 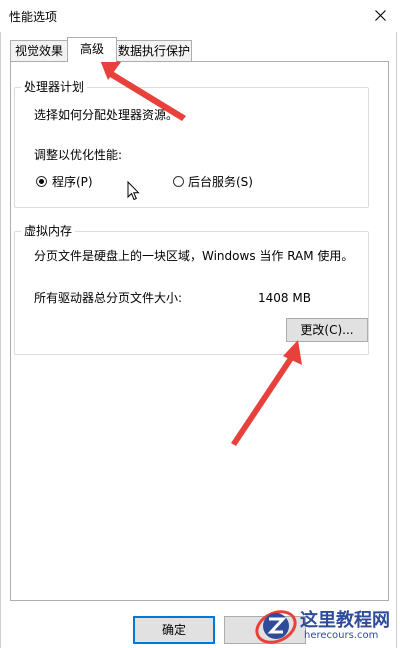 I want to click on virtual-memory-description: 分页文件是硬盘上的一块区域，Windows 当作 RAM 使用。, so click(x=194, y=256).